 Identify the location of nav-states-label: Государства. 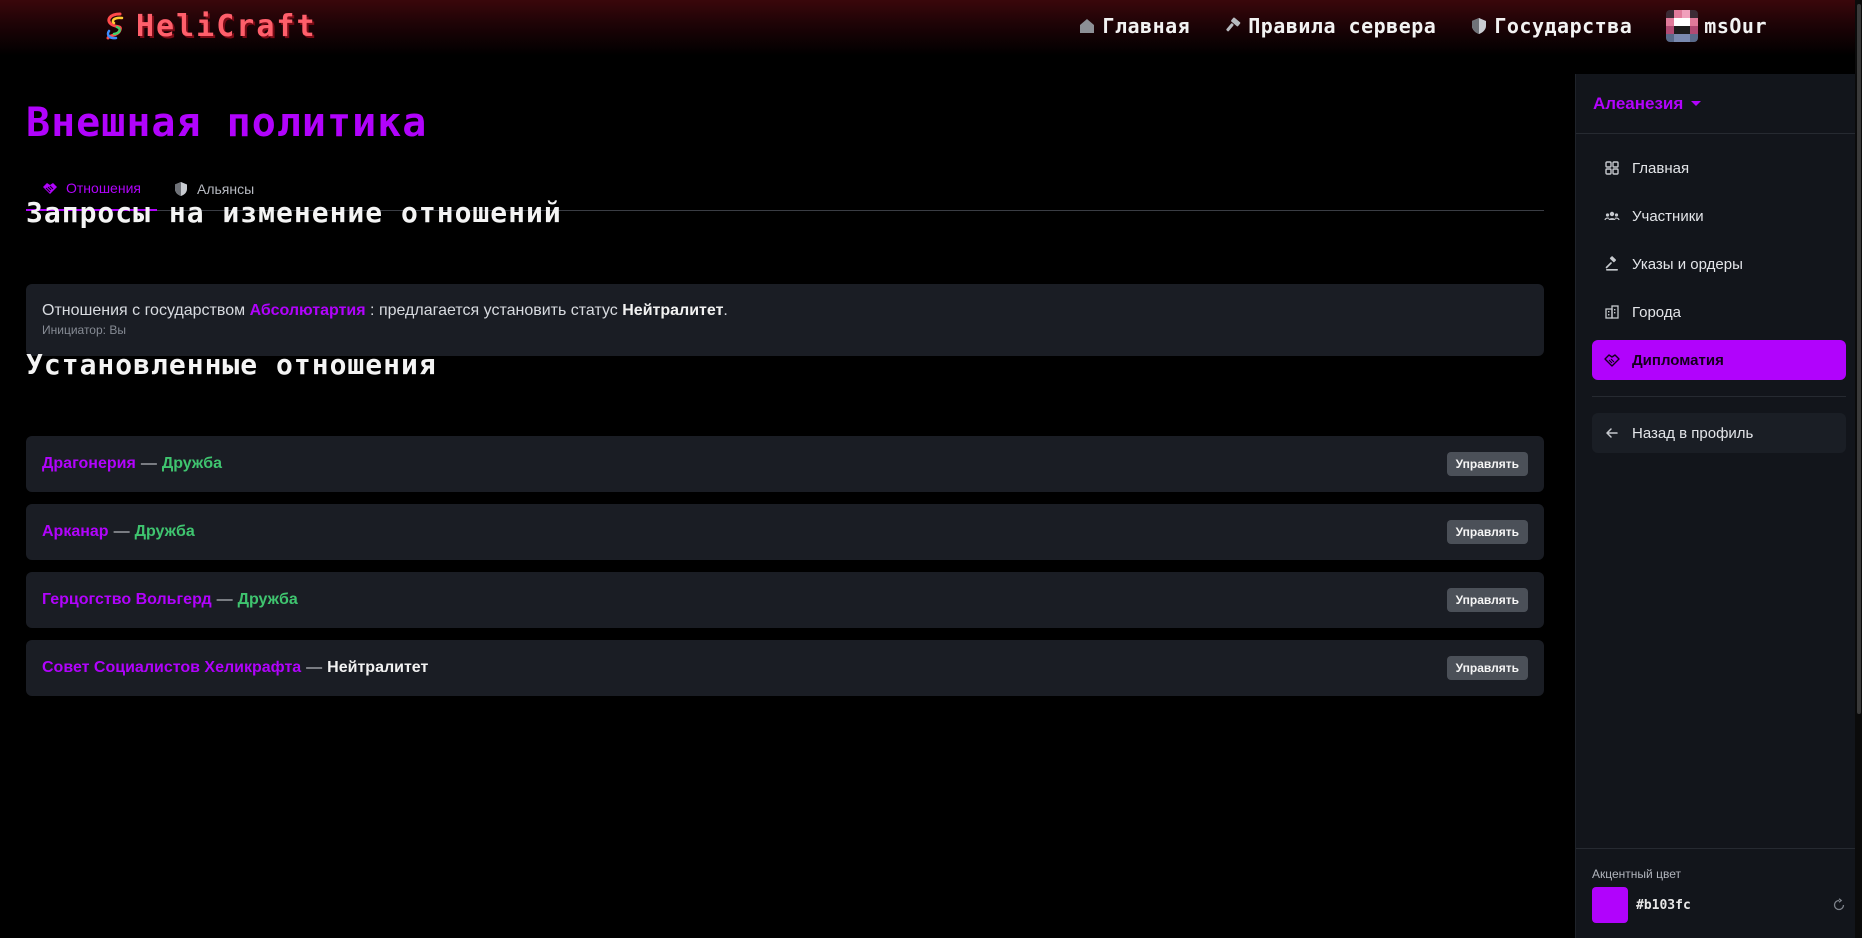
(1563, 26).